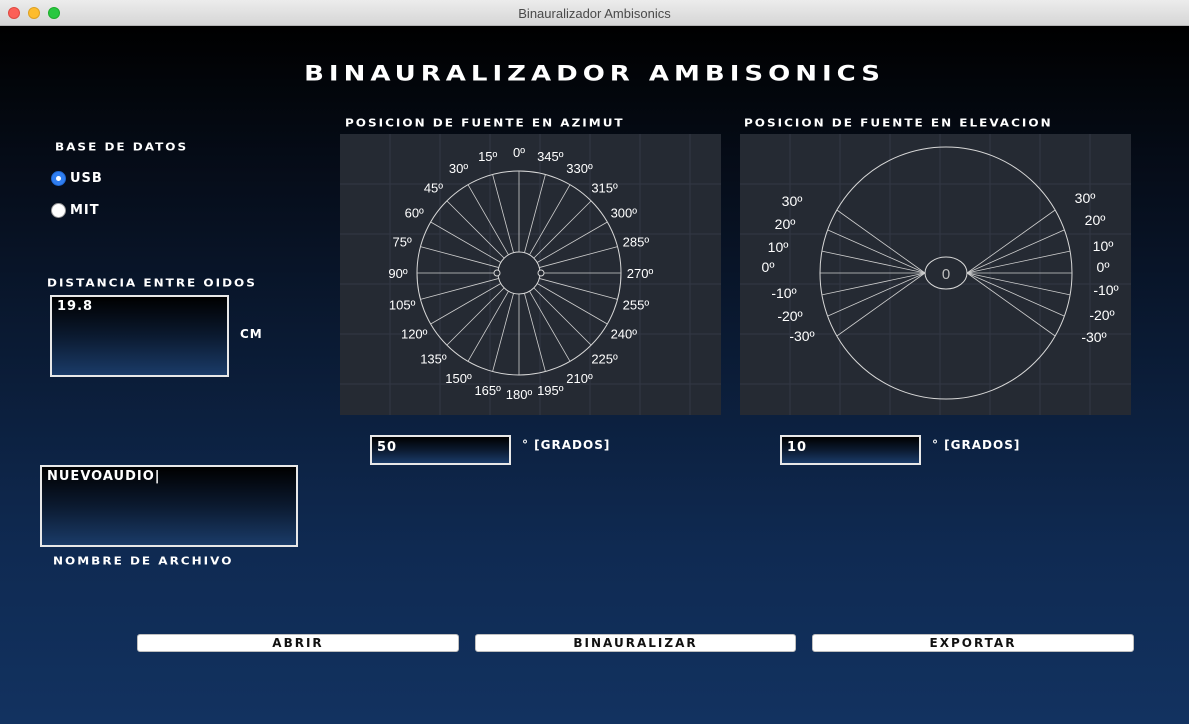 This screenshot has width=1189, height=724. Describe the element at coordinates (458, 378) in the screenshot. I see `azimuth-angle-label: 150º` at that location.